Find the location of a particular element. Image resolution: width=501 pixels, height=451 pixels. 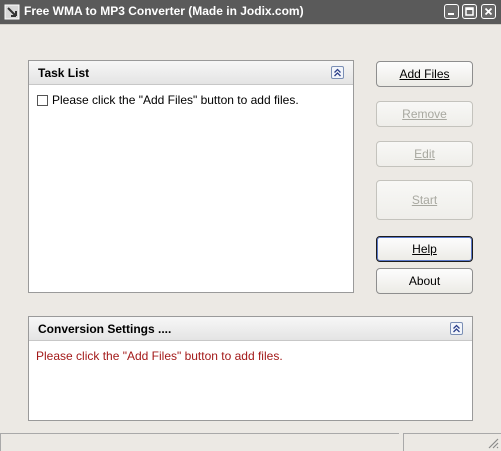

edit-label: Edit is located at coordinates (424, 154).